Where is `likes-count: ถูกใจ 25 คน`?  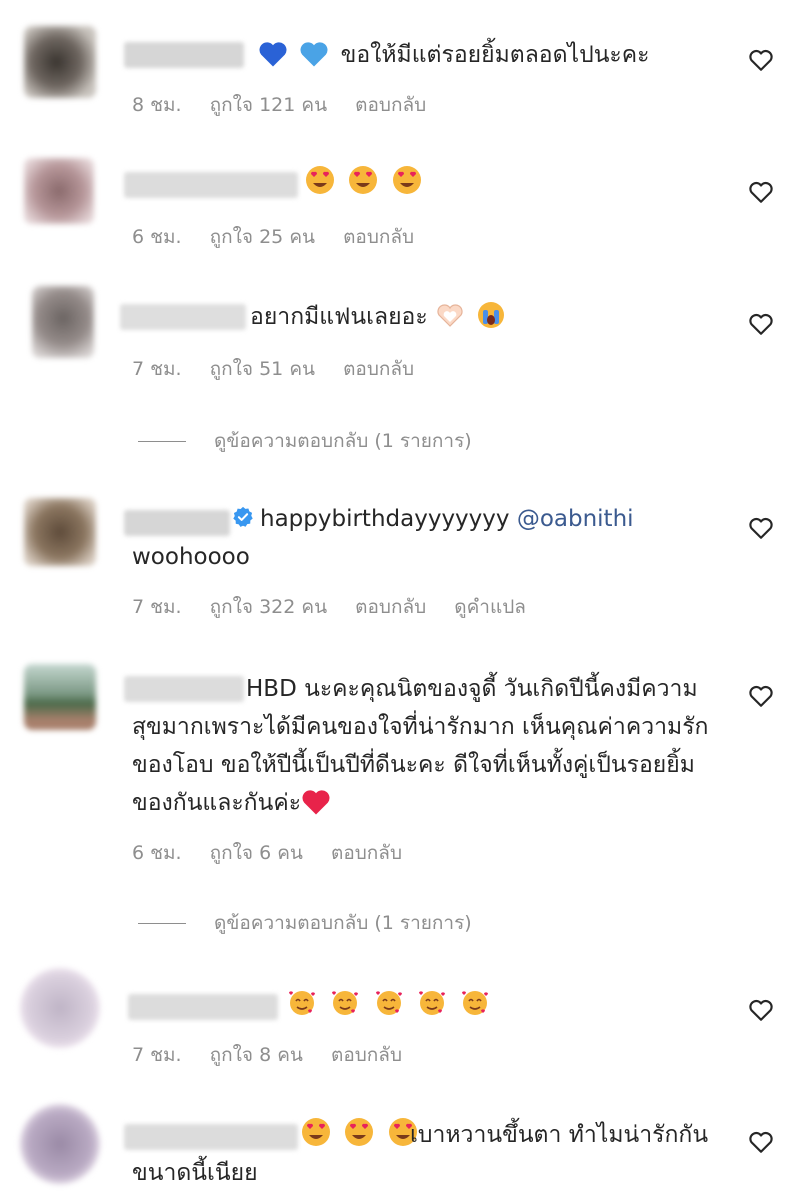
likes-count: ถูกใจ 25 คน is located at coordinates (262, 237).